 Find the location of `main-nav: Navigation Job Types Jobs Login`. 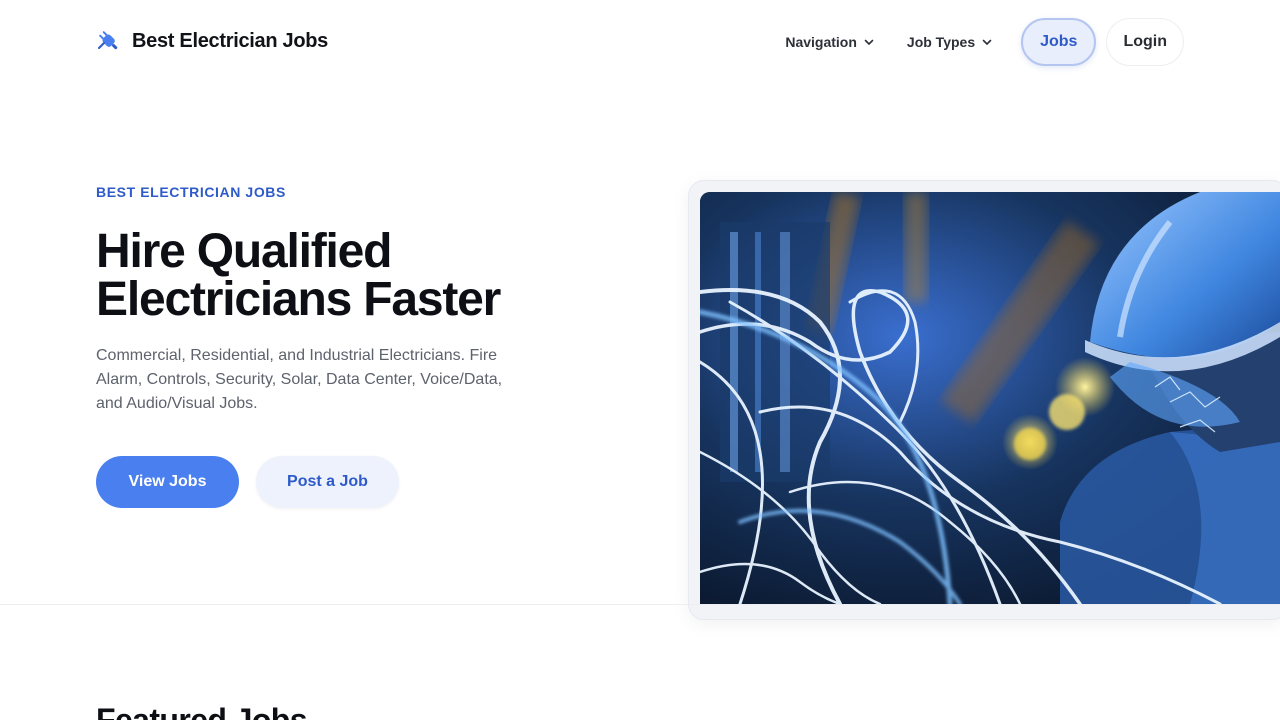

main-nav: Navigation Job Types Jobs Login is located at coordinates (976, 42).